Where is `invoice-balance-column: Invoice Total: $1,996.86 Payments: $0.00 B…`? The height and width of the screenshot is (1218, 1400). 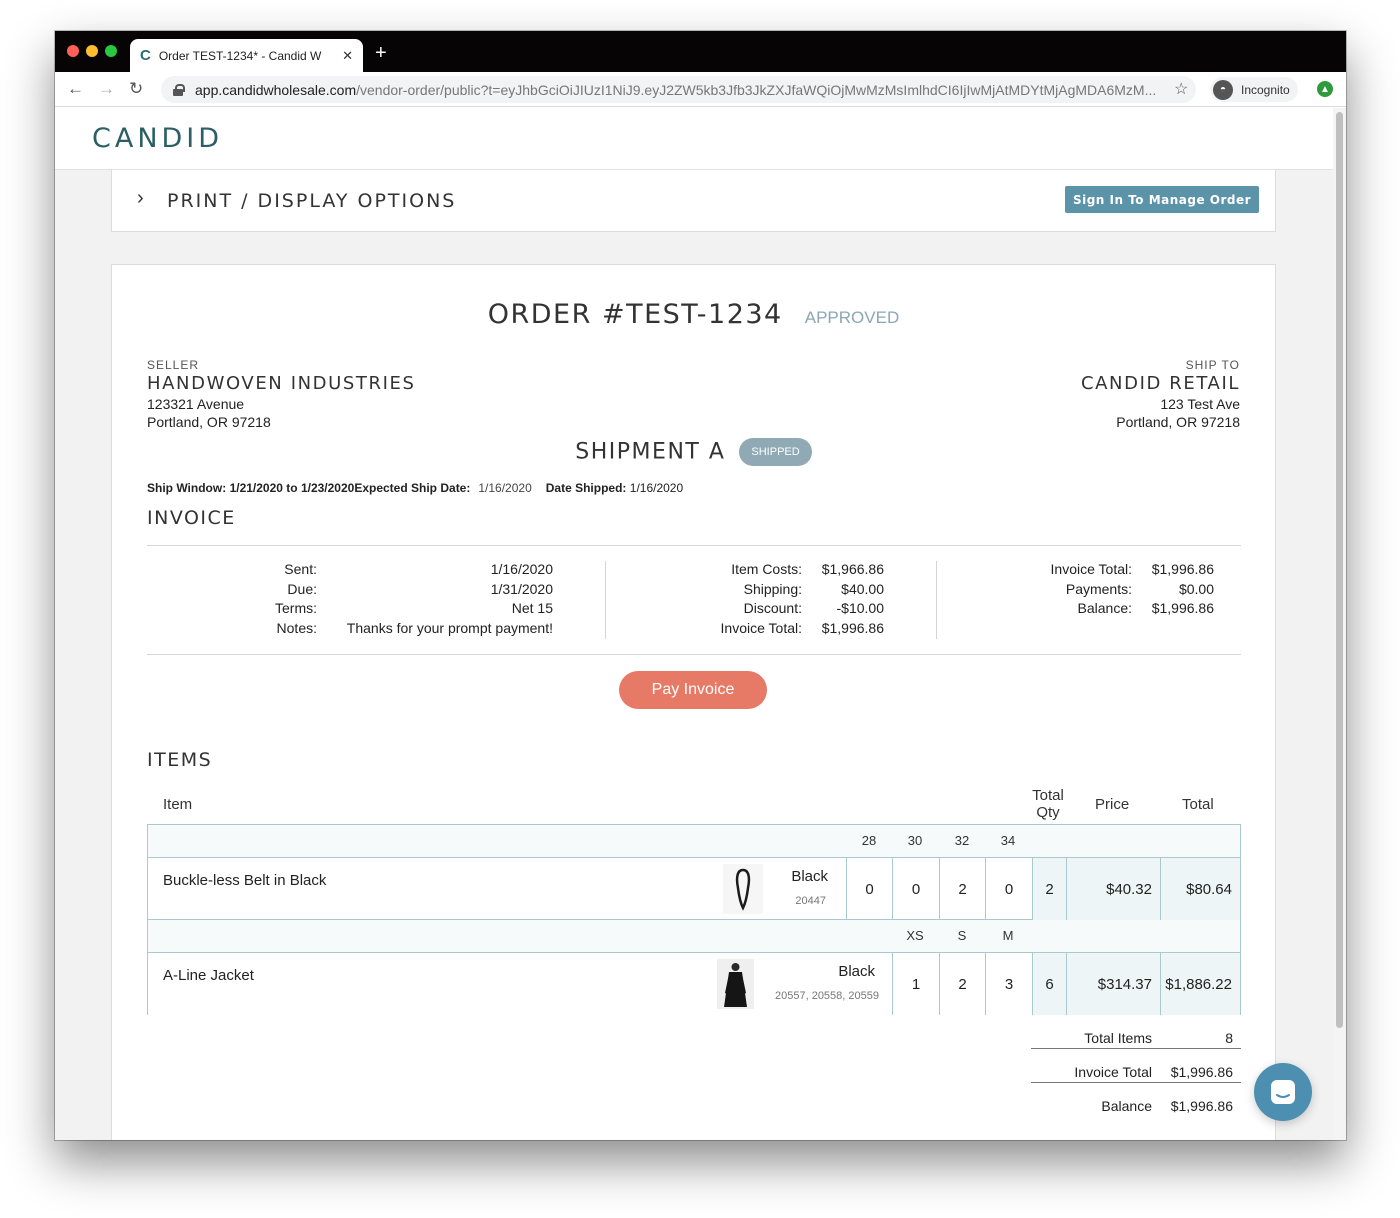
invoice-balance-column: Invoice Total: $1,996.86 Payments: $0.00 B… is located at coordinates (1113, 590).